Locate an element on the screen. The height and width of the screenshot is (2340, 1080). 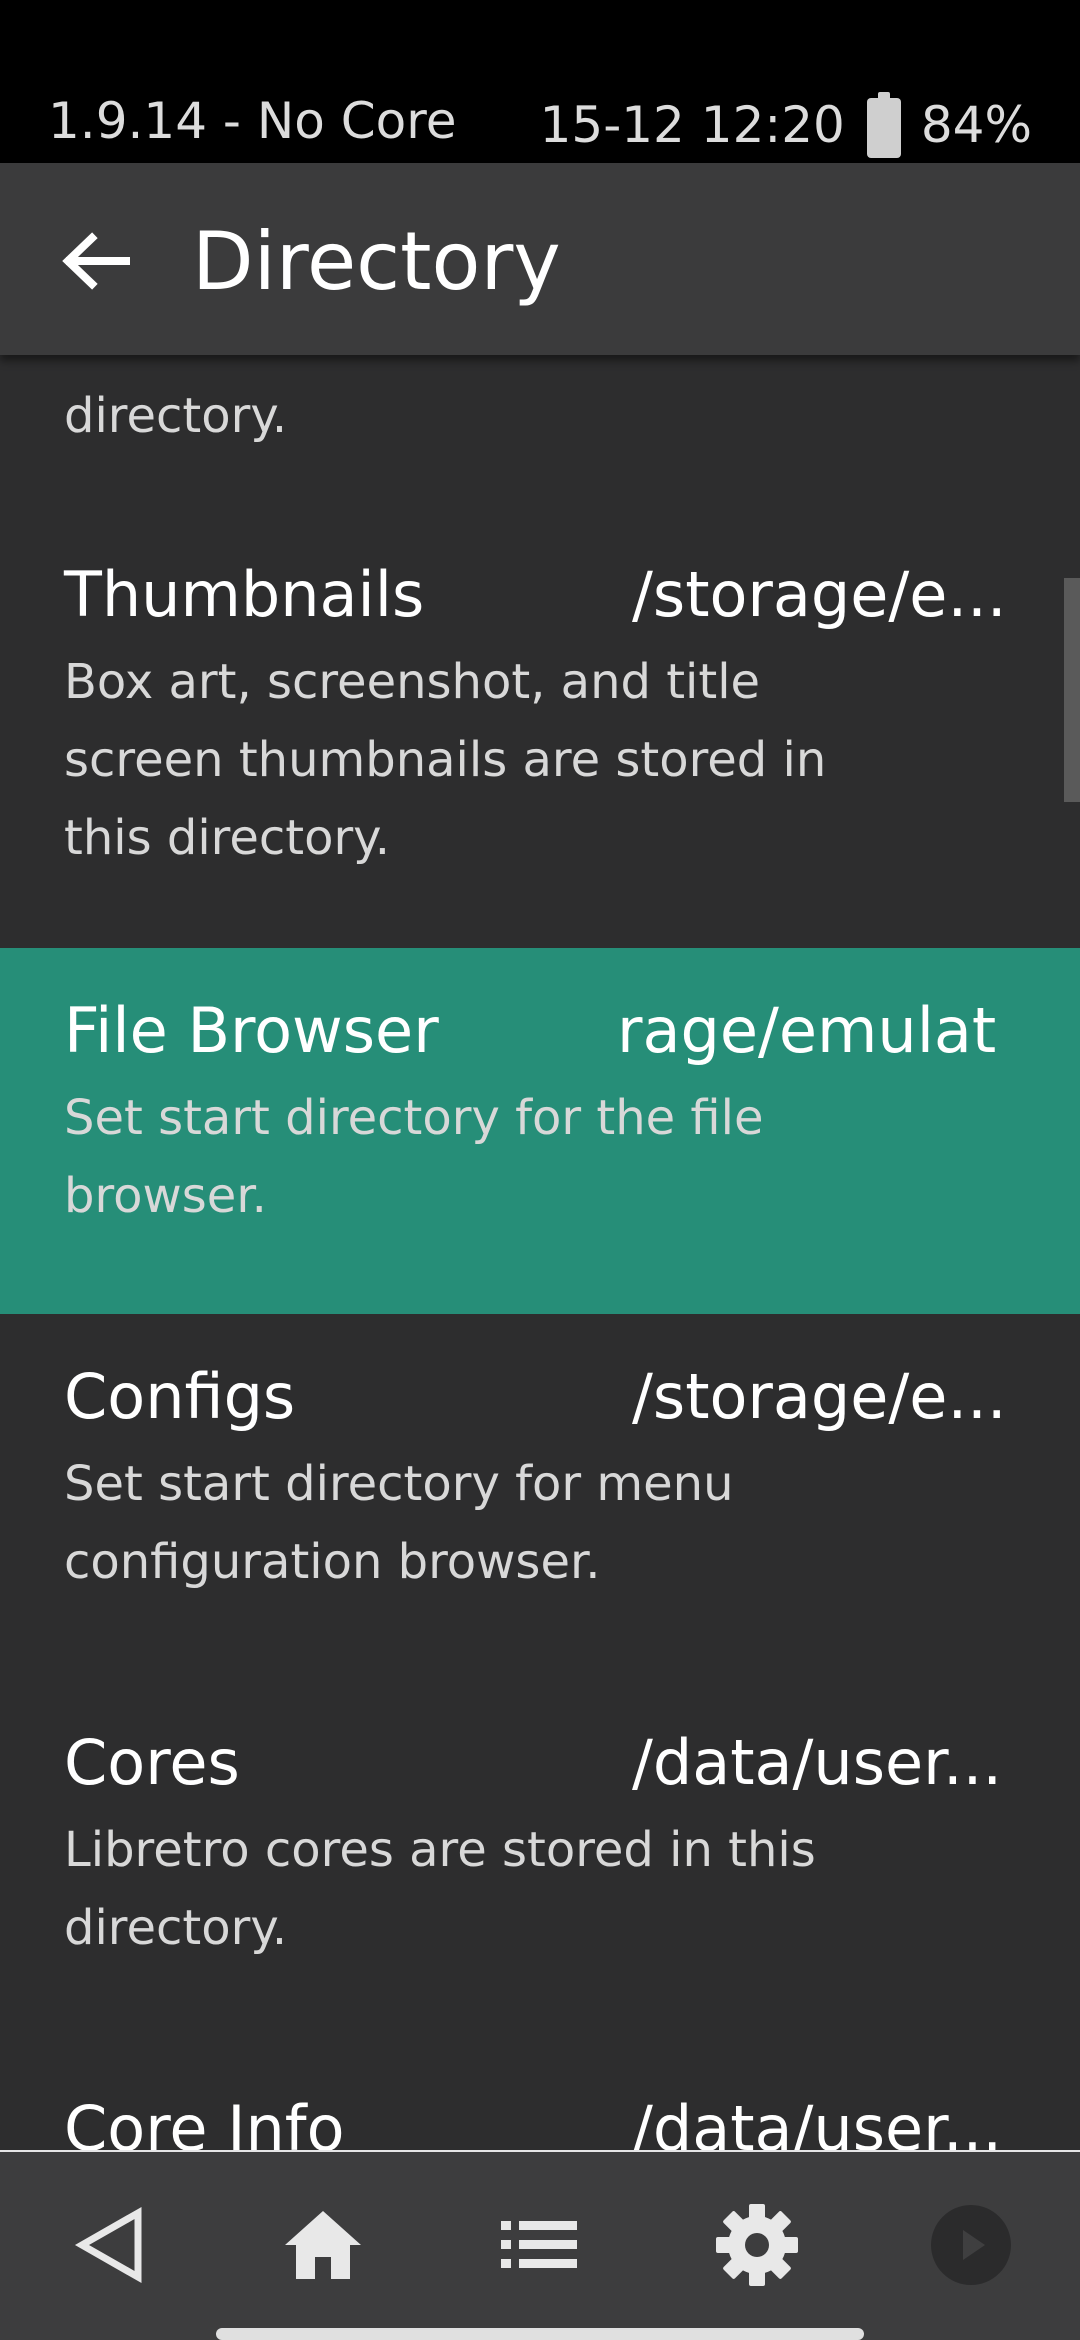
setting-title: Configs is located at coordinates (180, 1396).